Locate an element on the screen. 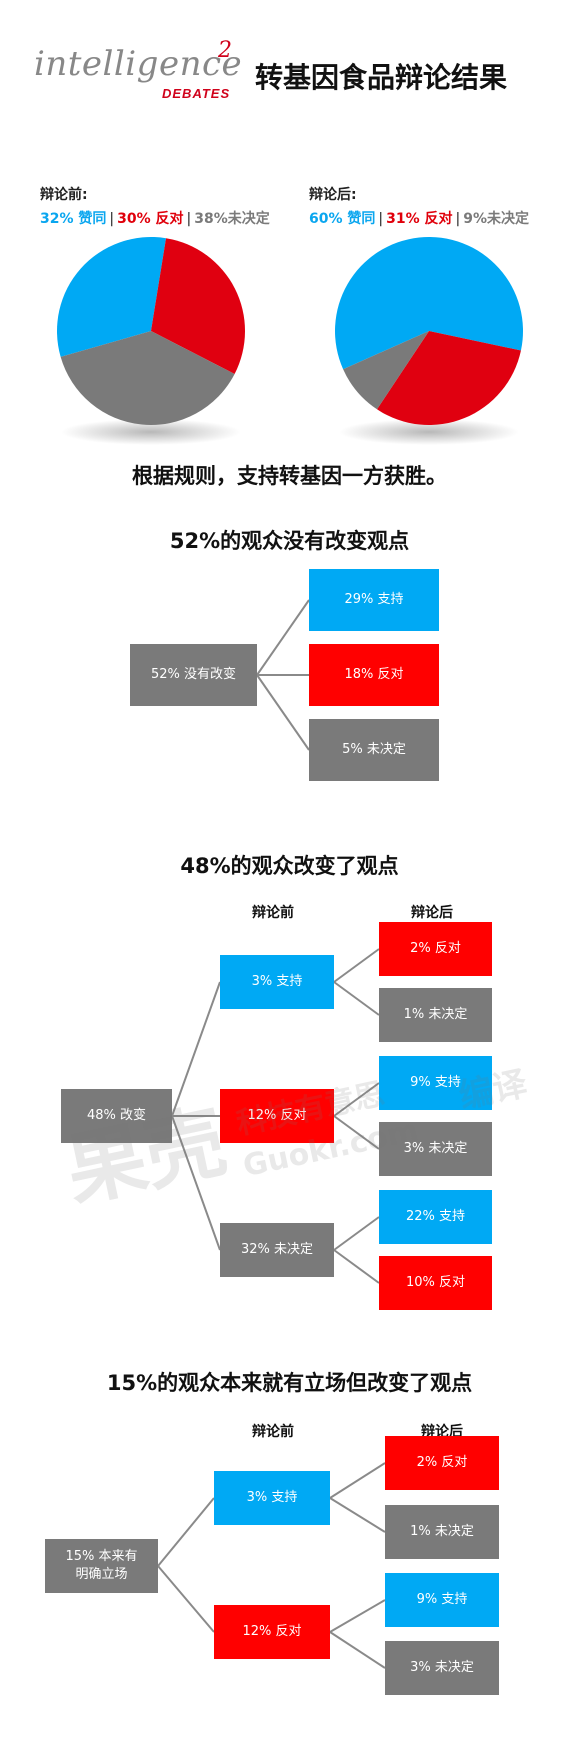 This screenshot has height=1754, width=579. section3-root: 15% 本来有 明确立场 is located at coordinates (101, 1566).